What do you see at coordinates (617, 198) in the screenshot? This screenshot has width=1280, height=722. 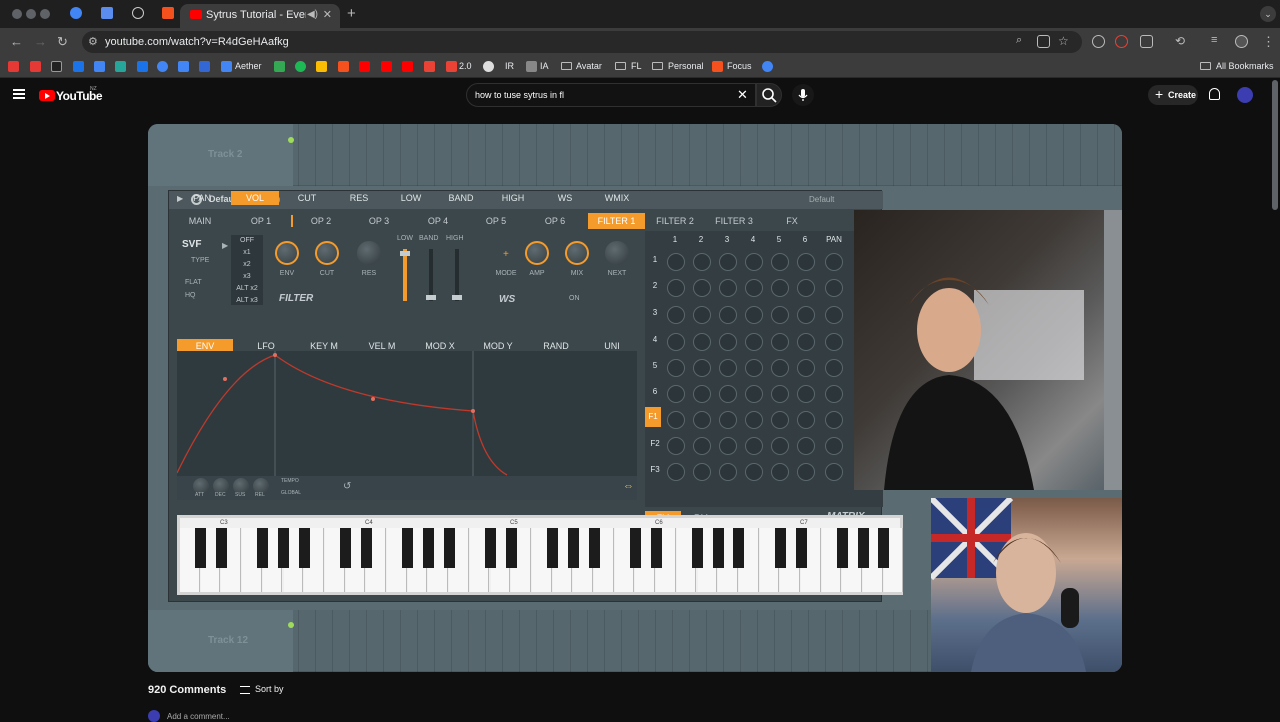 I see `param-tab-wmix: WMIX` at bounding box center [617, 198].